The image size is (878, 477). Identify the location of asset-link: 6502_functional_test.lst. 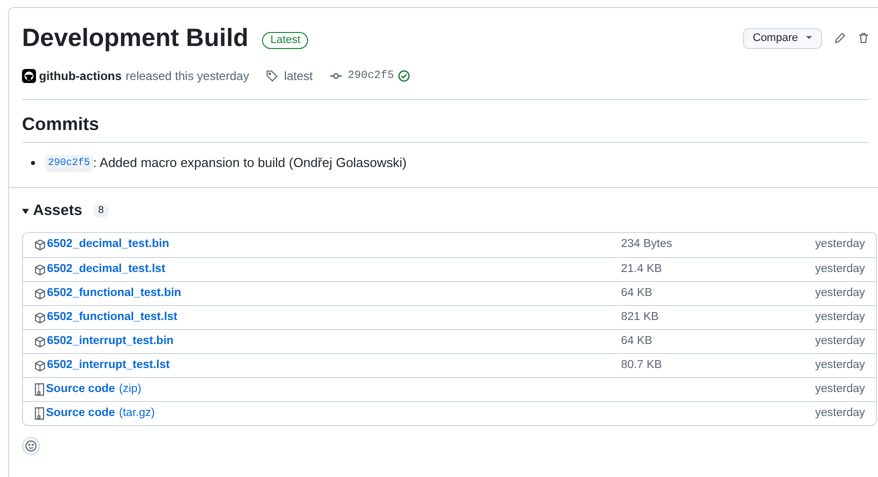
(327, 317).